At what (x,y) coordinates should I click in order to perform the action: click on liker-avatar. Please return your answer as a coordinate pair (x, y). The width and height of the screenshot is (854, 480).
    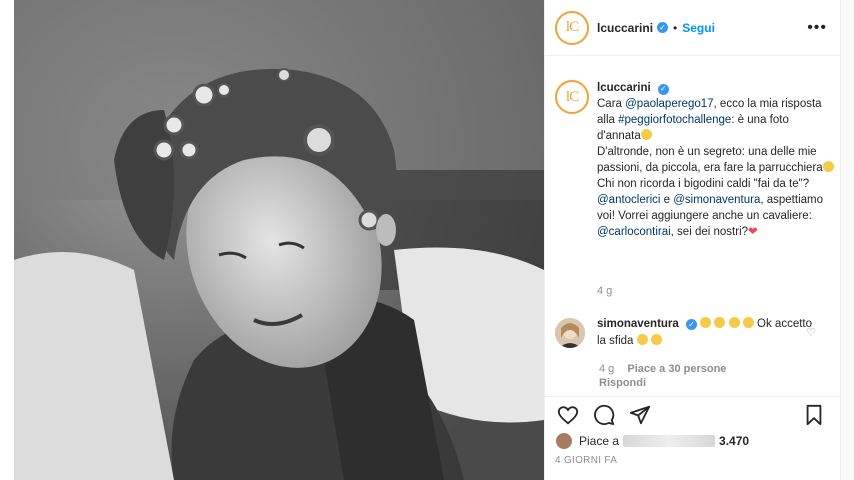
    Looking at the image, I should click on (564, 441).